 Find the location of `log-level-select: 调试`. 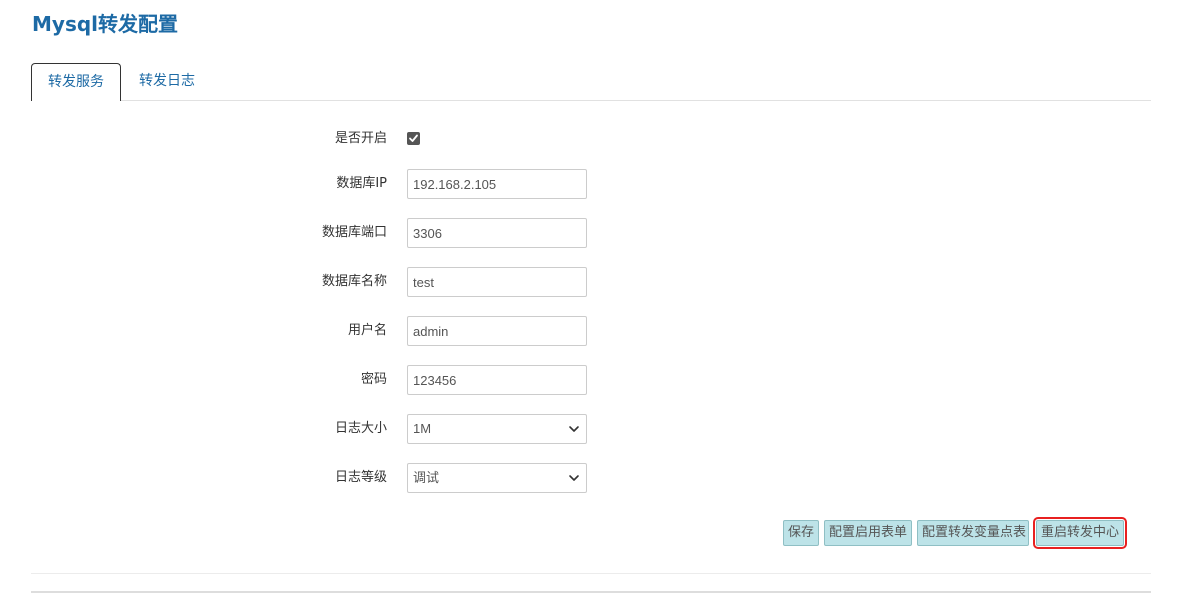

log-level-select: 调试 is located at coordinates (497, 478).